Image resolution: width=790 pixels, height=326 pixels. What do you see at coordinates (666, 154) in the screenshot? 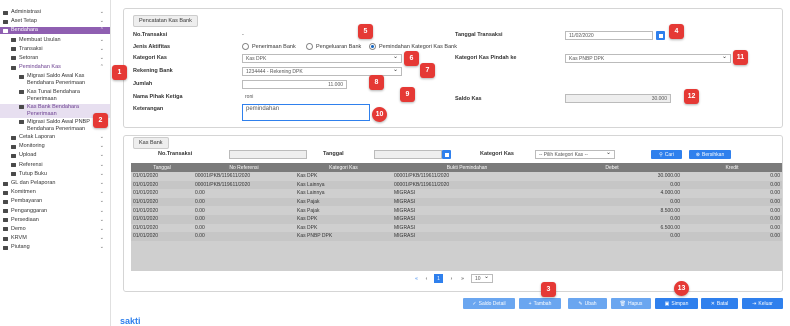
I see `cari-button: ⚲ Cari` at bounding box center [666, 154].